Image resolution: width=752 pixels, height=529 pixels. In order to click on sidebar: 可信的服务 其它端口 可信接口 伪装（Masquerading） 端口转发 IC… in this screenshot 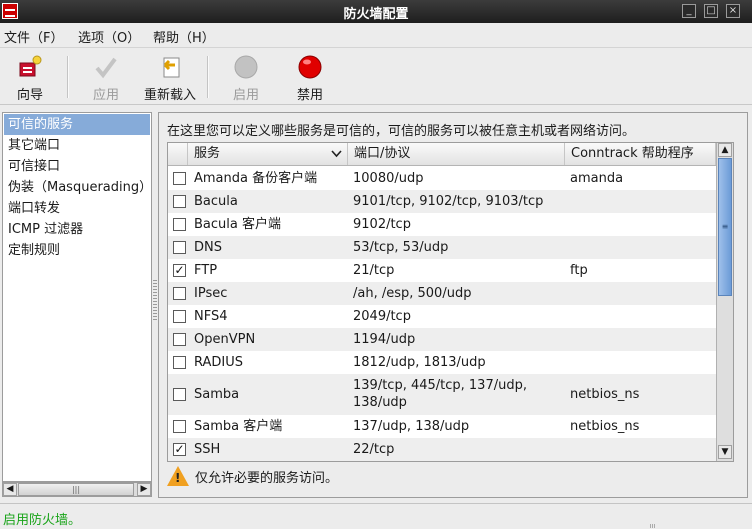, I will do `click(77, 297)`.